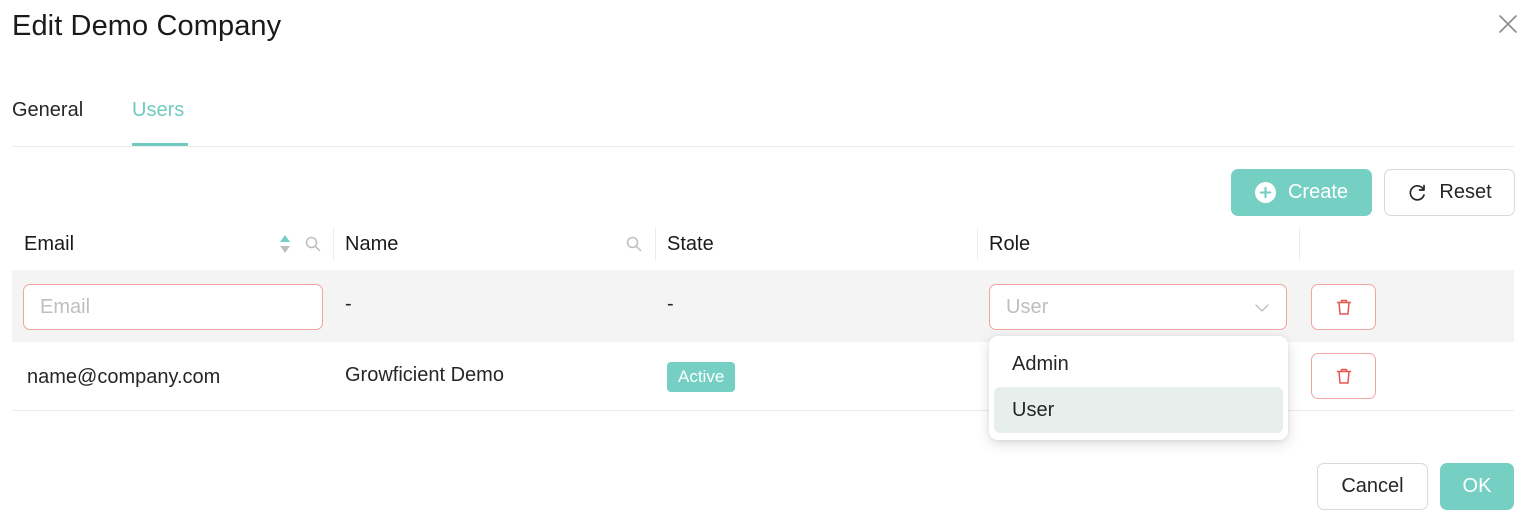  I want to click on tab-bar: General Users, so click(763, 121).